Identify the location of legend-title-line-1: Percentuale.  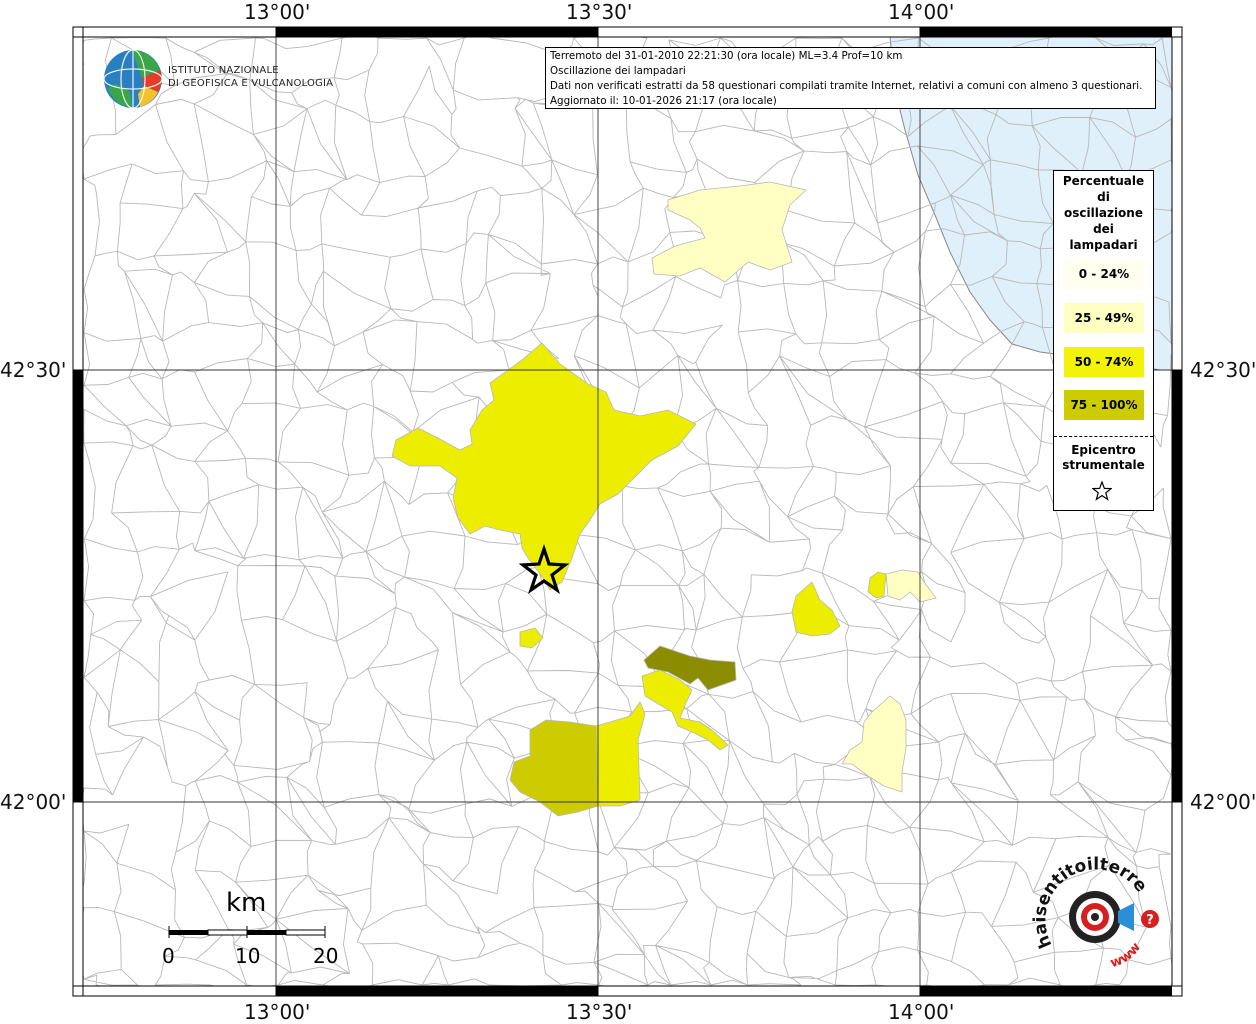
(1103, 181).